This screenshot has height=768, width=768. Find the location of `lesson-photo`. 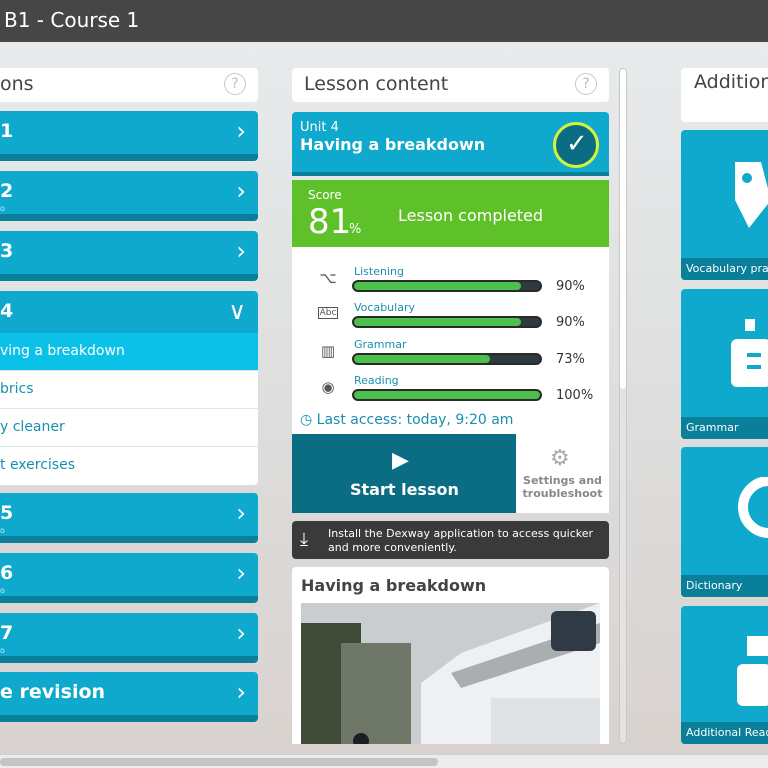

lesson-photo is located at coordinates (450, 673).